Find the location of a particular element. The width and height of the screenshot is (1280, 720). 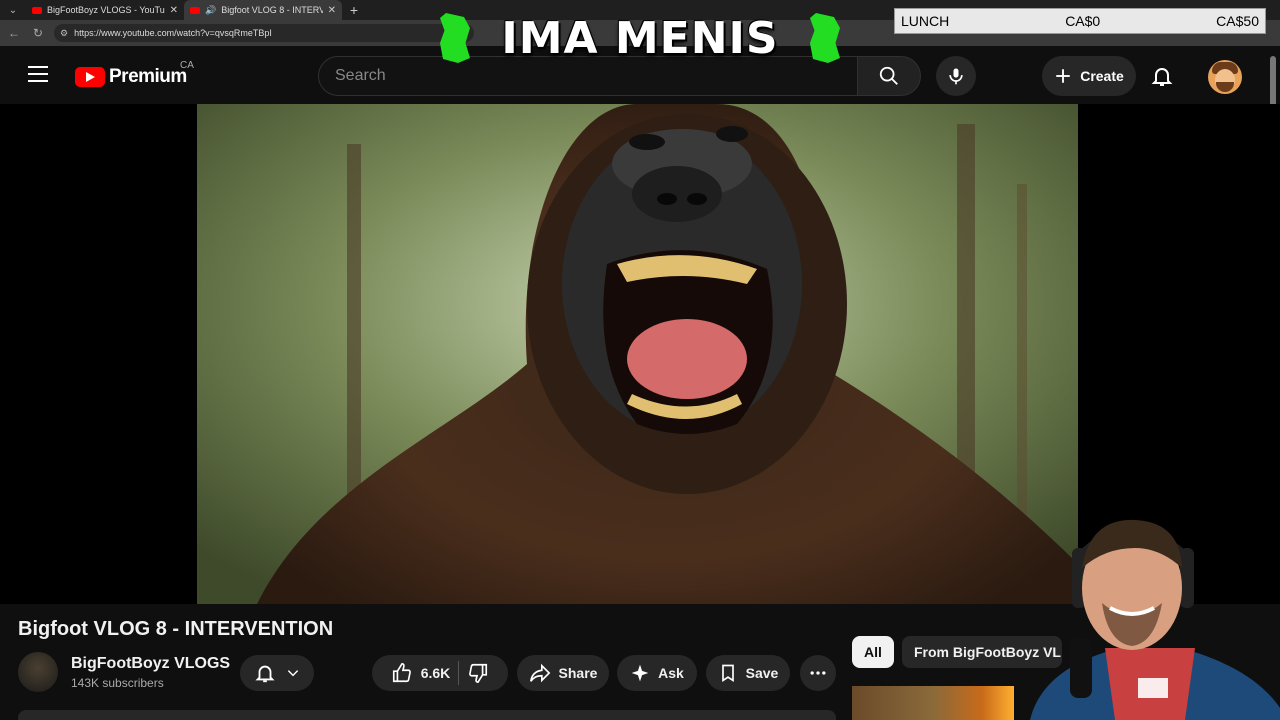

lunch-label: LUNCH is located at coordinates (925, 21).